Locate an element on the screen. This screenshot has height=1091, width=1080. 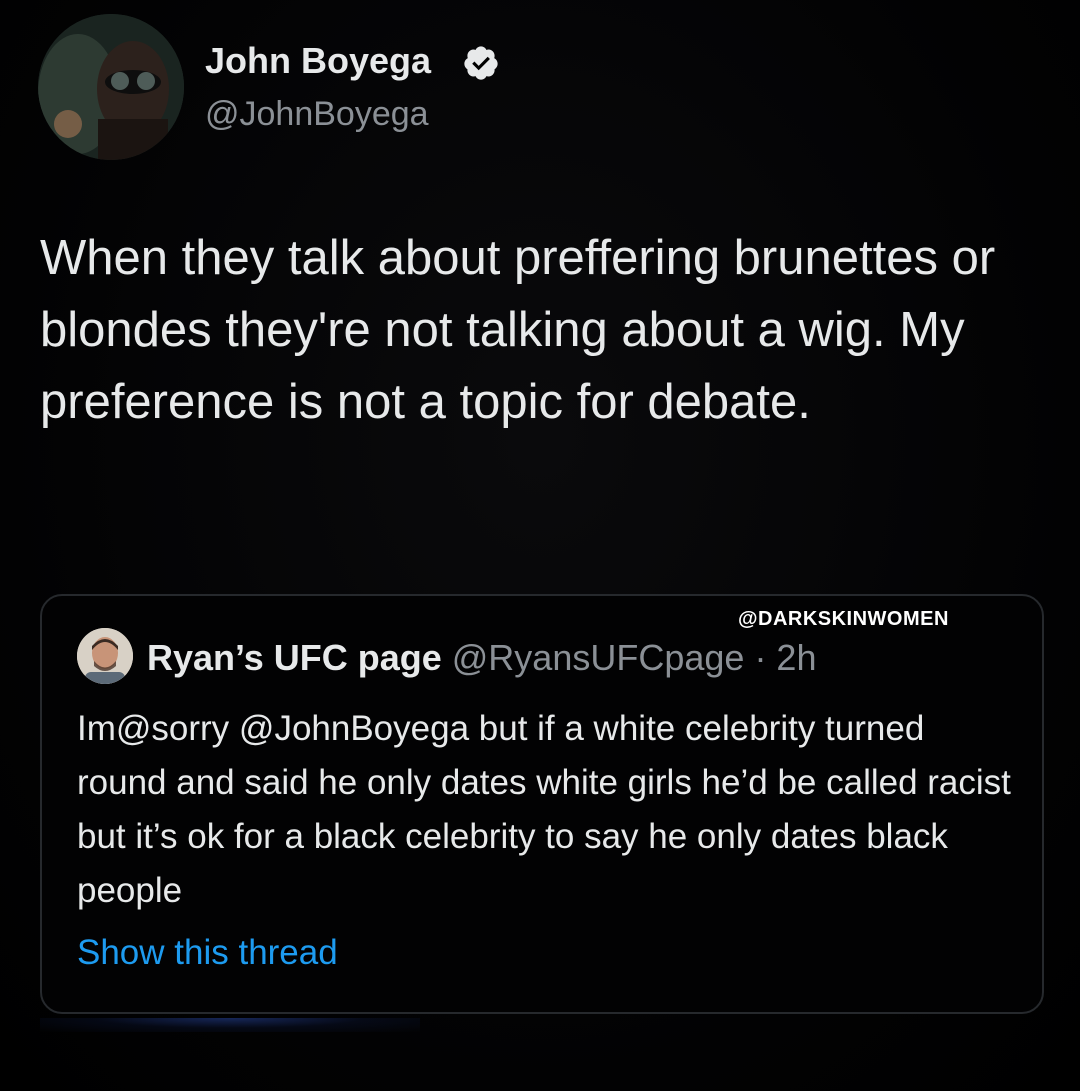
quoted-author-avatar-image is located at coordinates (105, 656).